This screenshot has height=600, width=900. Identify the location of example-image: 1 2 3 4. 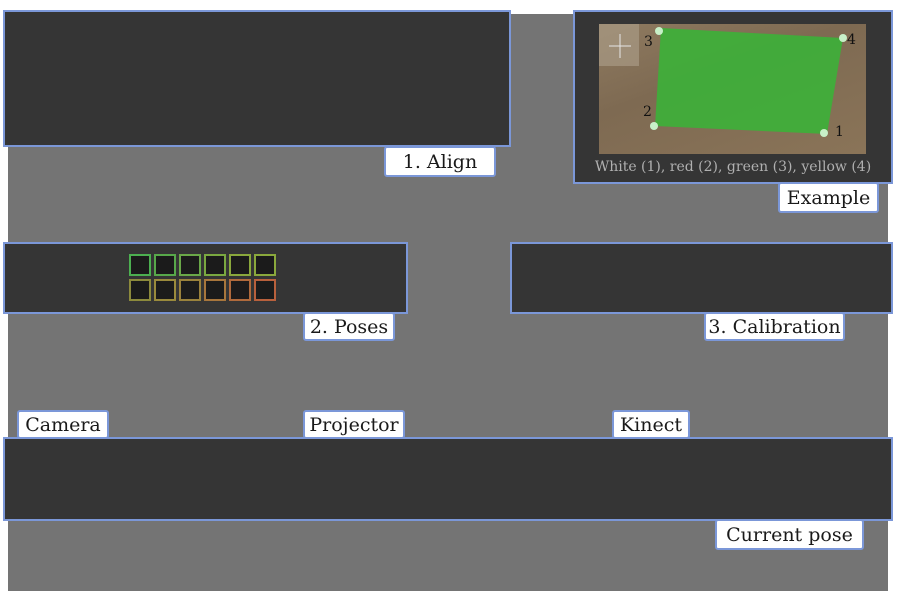
(732, 89).